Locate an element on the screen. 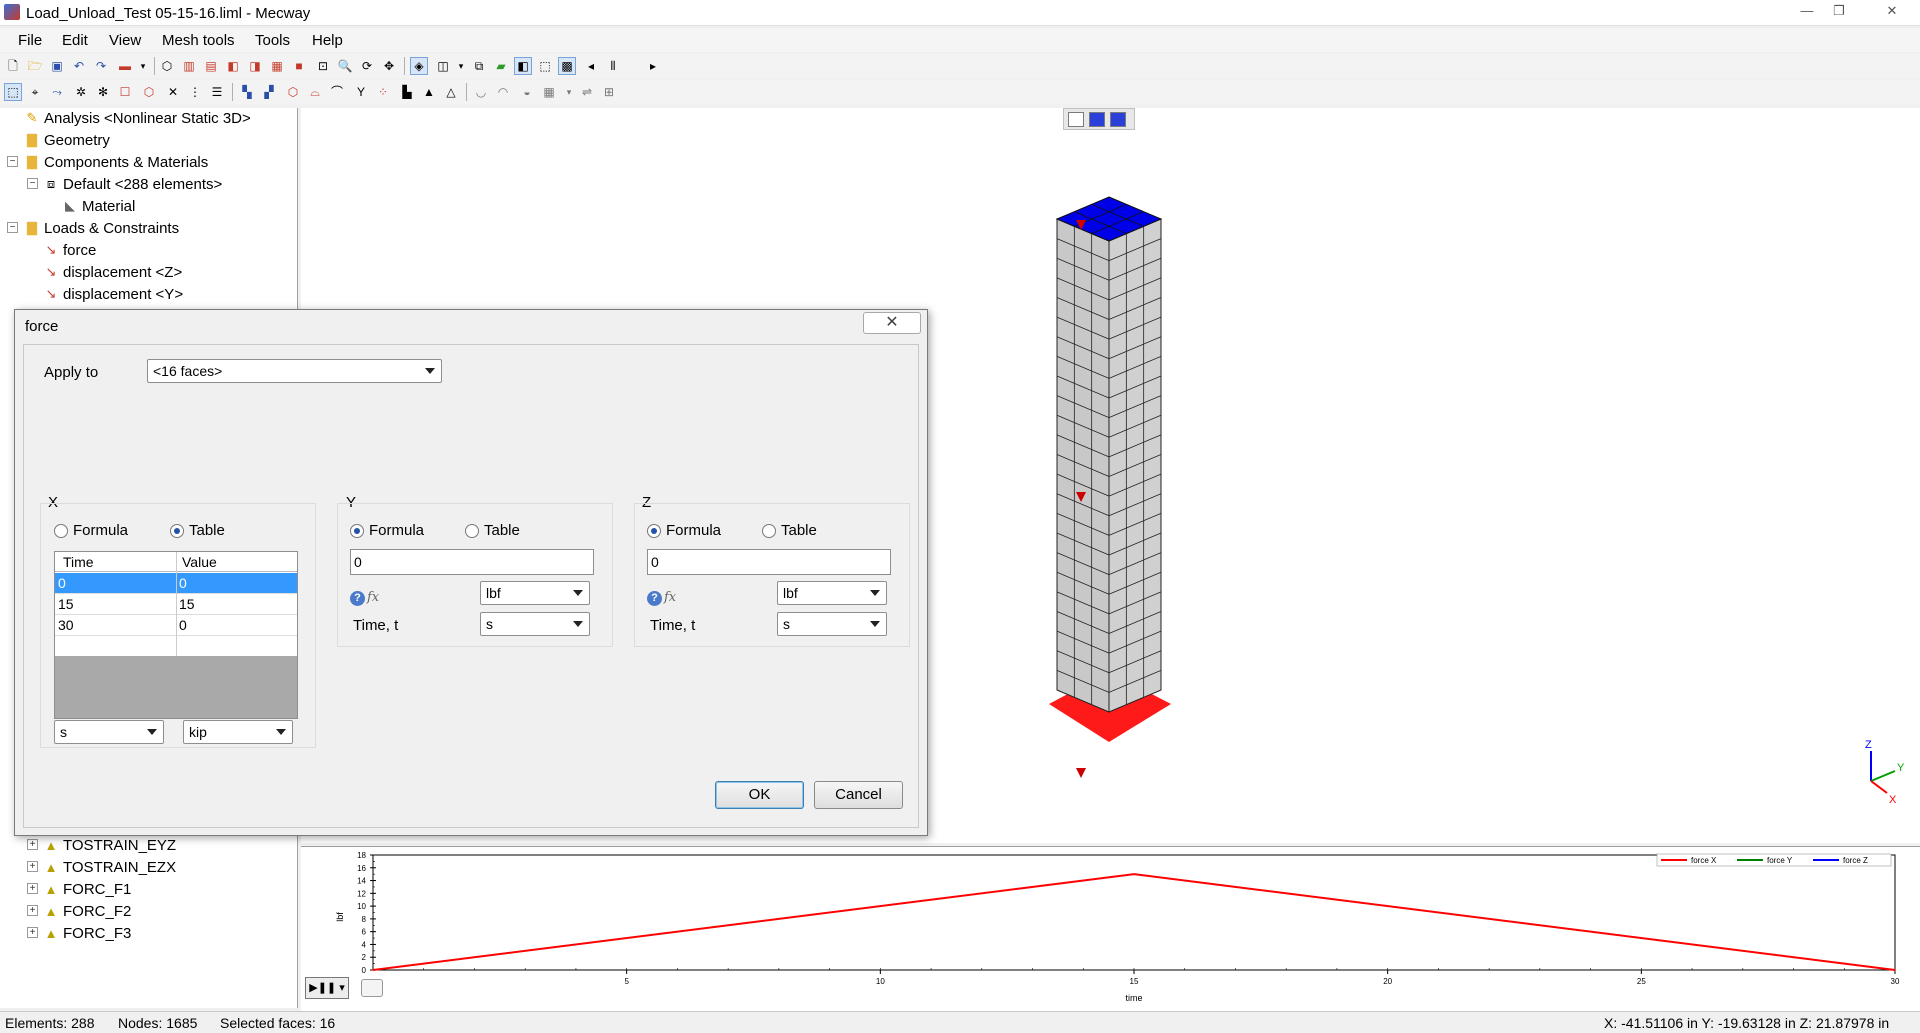 This screenshot has height=1033, width=1920. tree-item-tostrain-eyz: ▲ TOSTRAIN_EYZ is located at coordinates (110, 845).